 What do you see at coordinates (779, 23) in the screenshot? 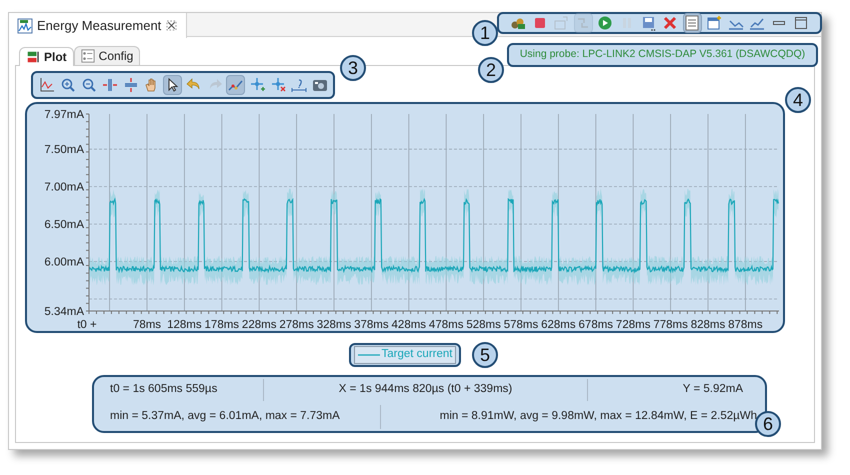
I see `minimize-icon` at bounding box center [779, 23].